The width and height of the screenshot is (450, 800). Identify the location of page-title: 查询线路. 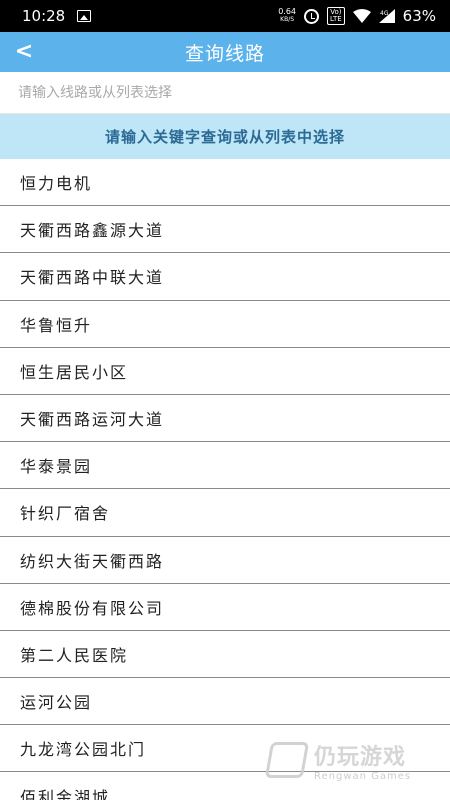
(224, 53).